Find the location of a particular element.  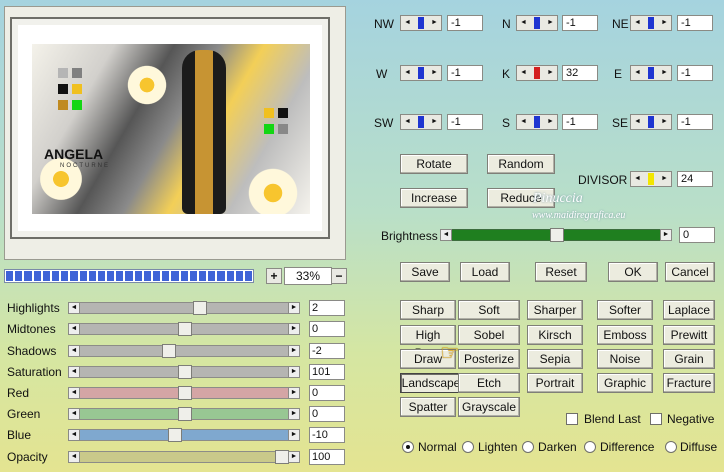

negative-checkbox is located at coordinates (656, 419).